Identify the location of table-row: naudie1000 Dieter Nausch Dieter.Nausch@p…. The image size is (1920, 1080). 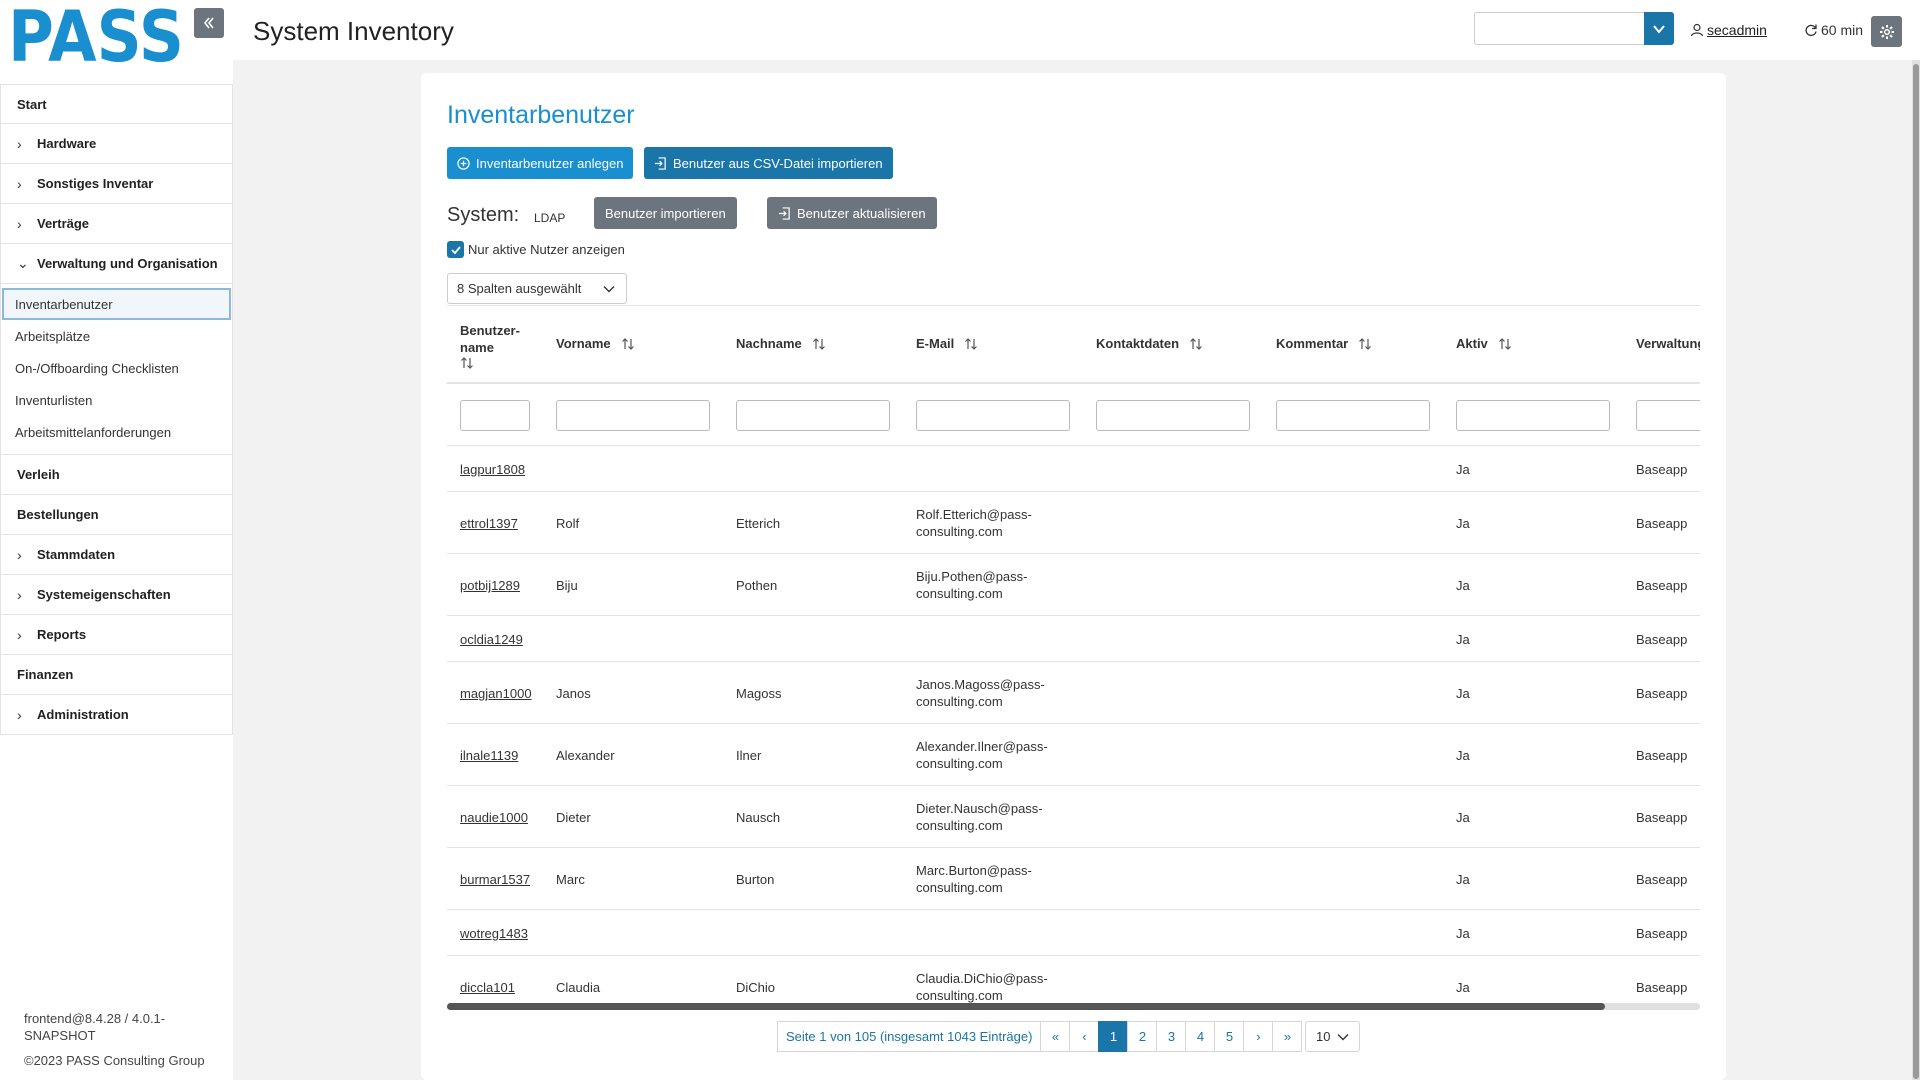
(1073, 817).